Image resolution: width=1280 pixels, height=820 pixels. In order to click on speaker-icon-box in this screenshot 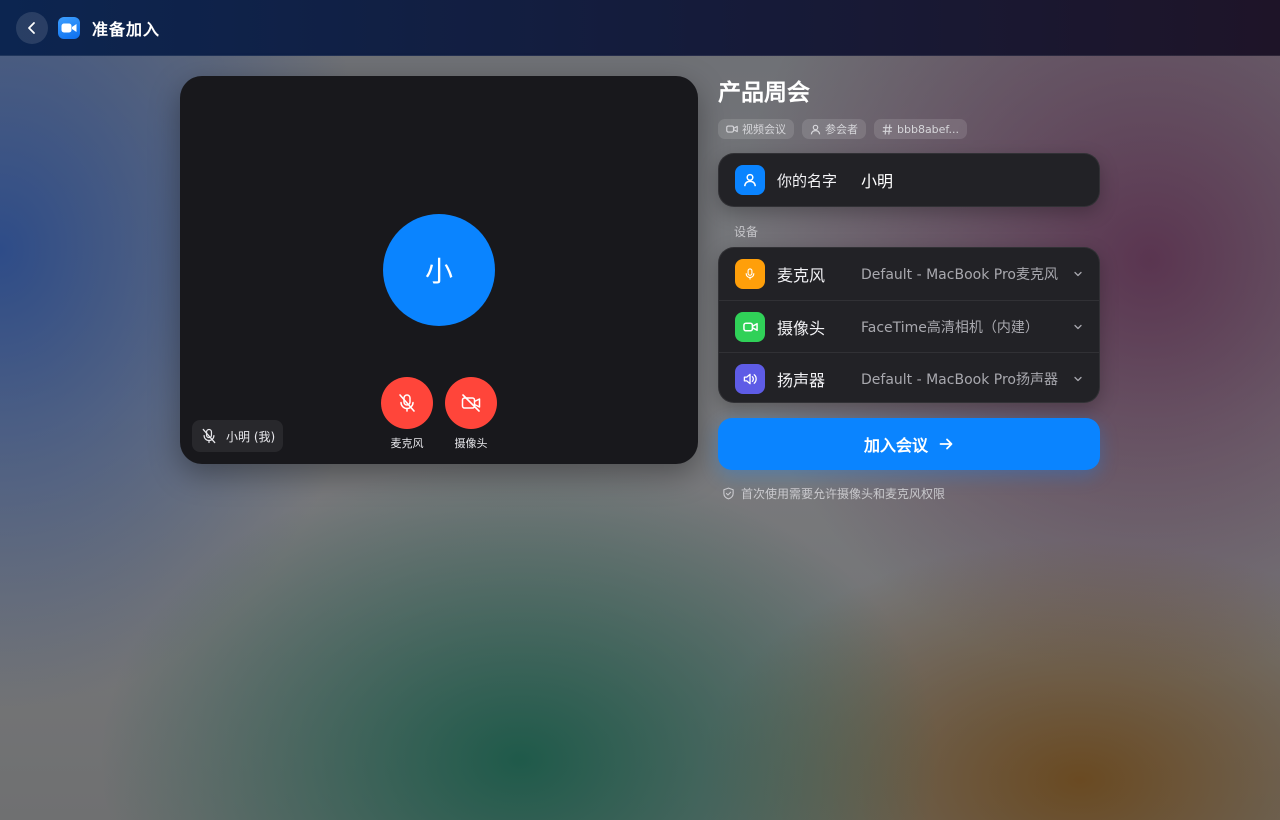, I will do `click(750, 378)`.